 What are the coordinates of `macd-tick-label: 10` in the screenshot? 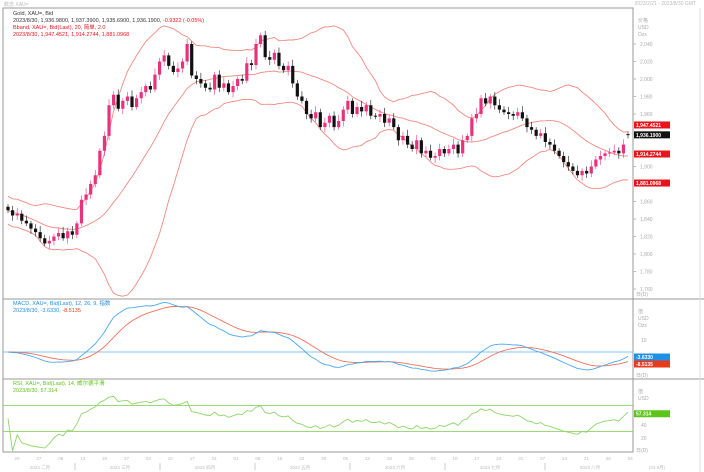 It's located at (644, 341).